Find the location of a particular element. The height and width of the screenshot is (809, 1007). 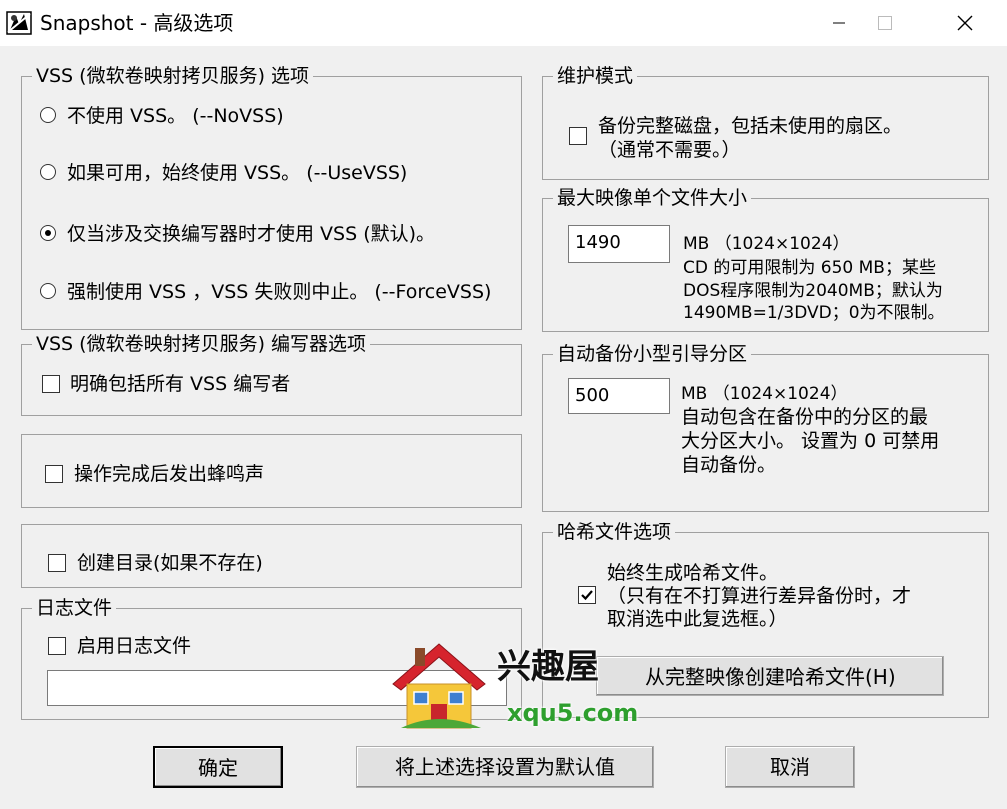

set-default-button: 将上述选择设置为默认值 is located at coordinates (505, 767).